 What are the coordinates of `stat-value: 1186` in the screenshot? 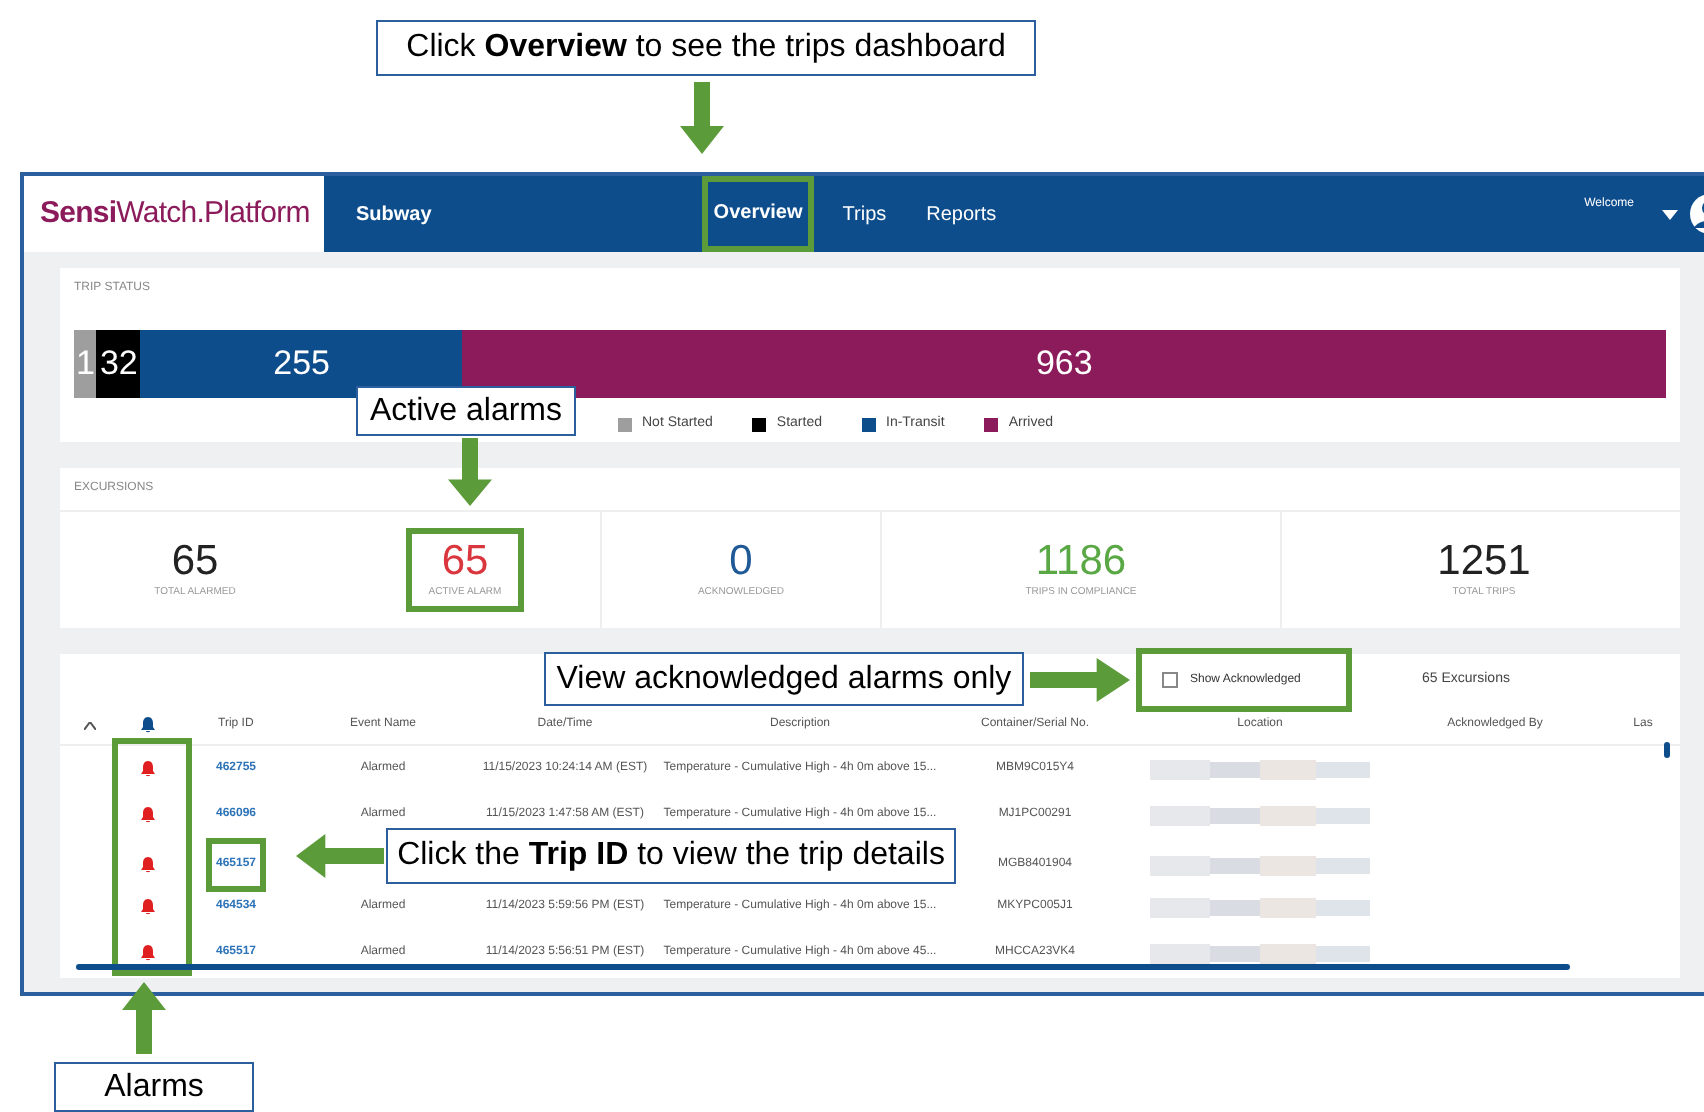 It's located at (1081, 562).